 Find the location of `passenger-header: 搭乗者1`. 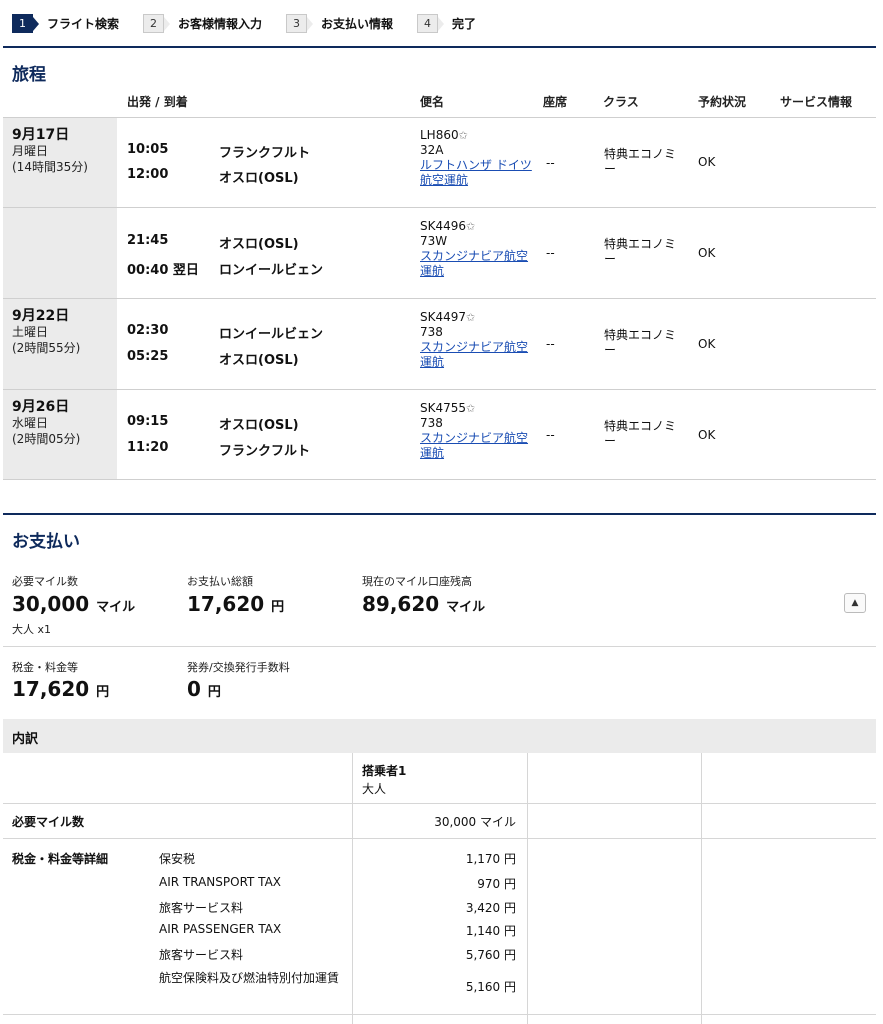

passenger-header: 搭乗者1 is located at coordinates (384, 771).